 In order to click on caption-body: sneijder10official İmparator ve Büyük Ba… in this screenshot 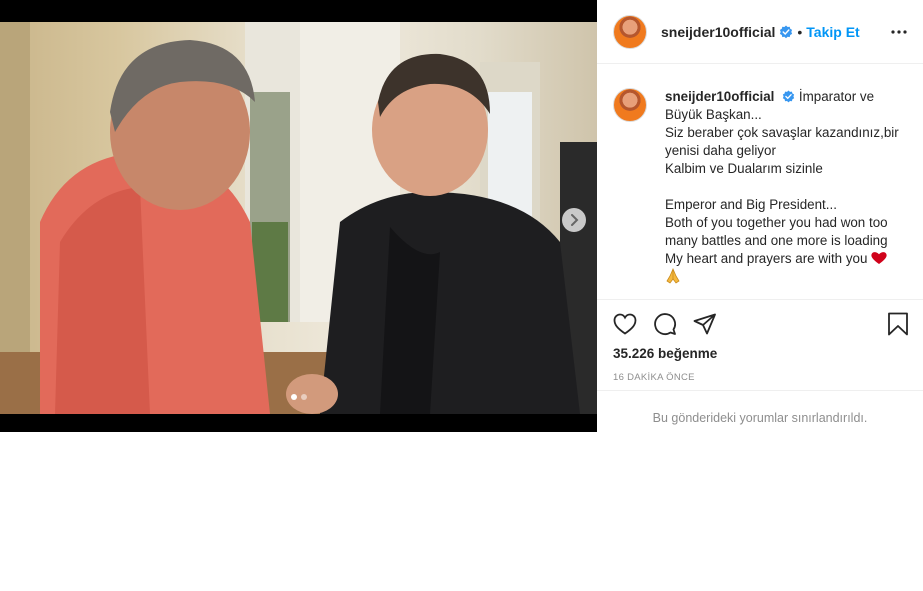, I will do `click(782, 188)`.